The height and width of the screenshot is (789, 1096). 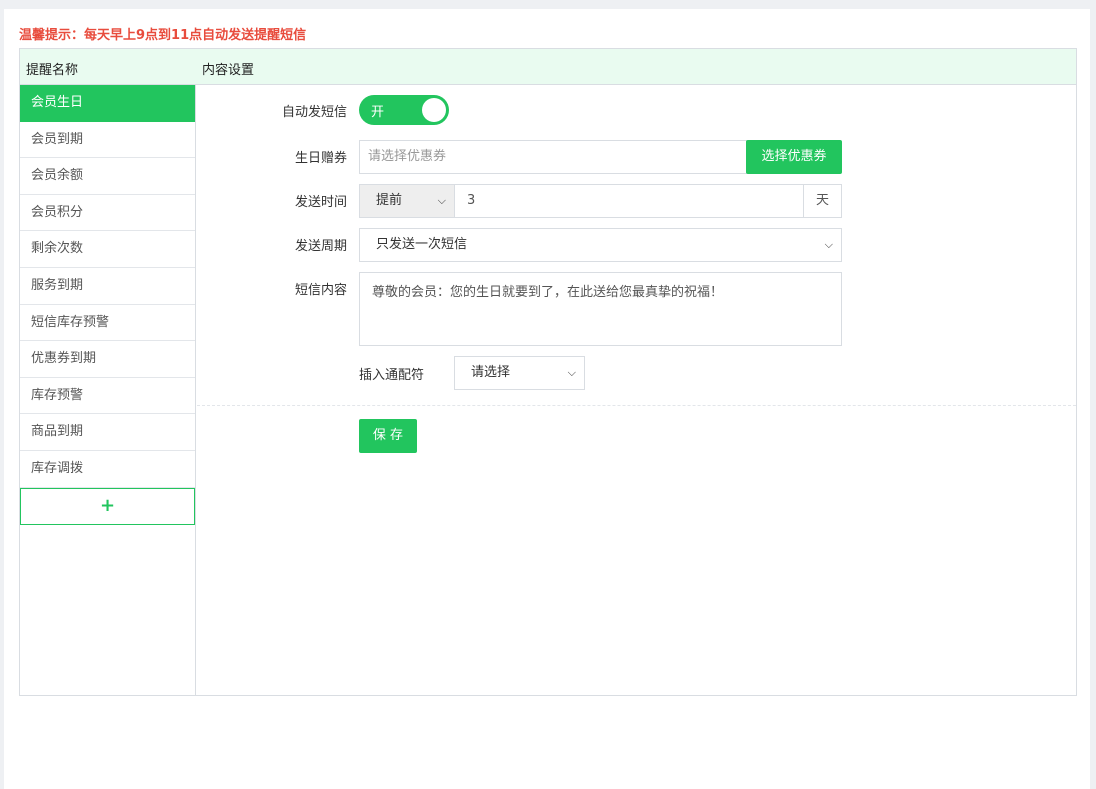 I want to click on auto-sms-toggle: 开, so click(x=404, y=110).